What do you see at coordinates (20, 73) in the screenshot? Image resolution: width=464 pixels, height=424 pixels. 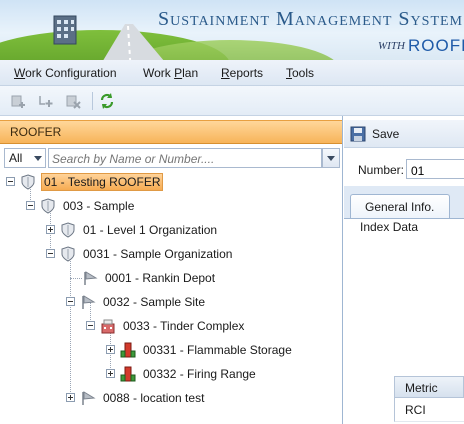 I see `menu-hotkey: W` at bounding box center [20, 73].